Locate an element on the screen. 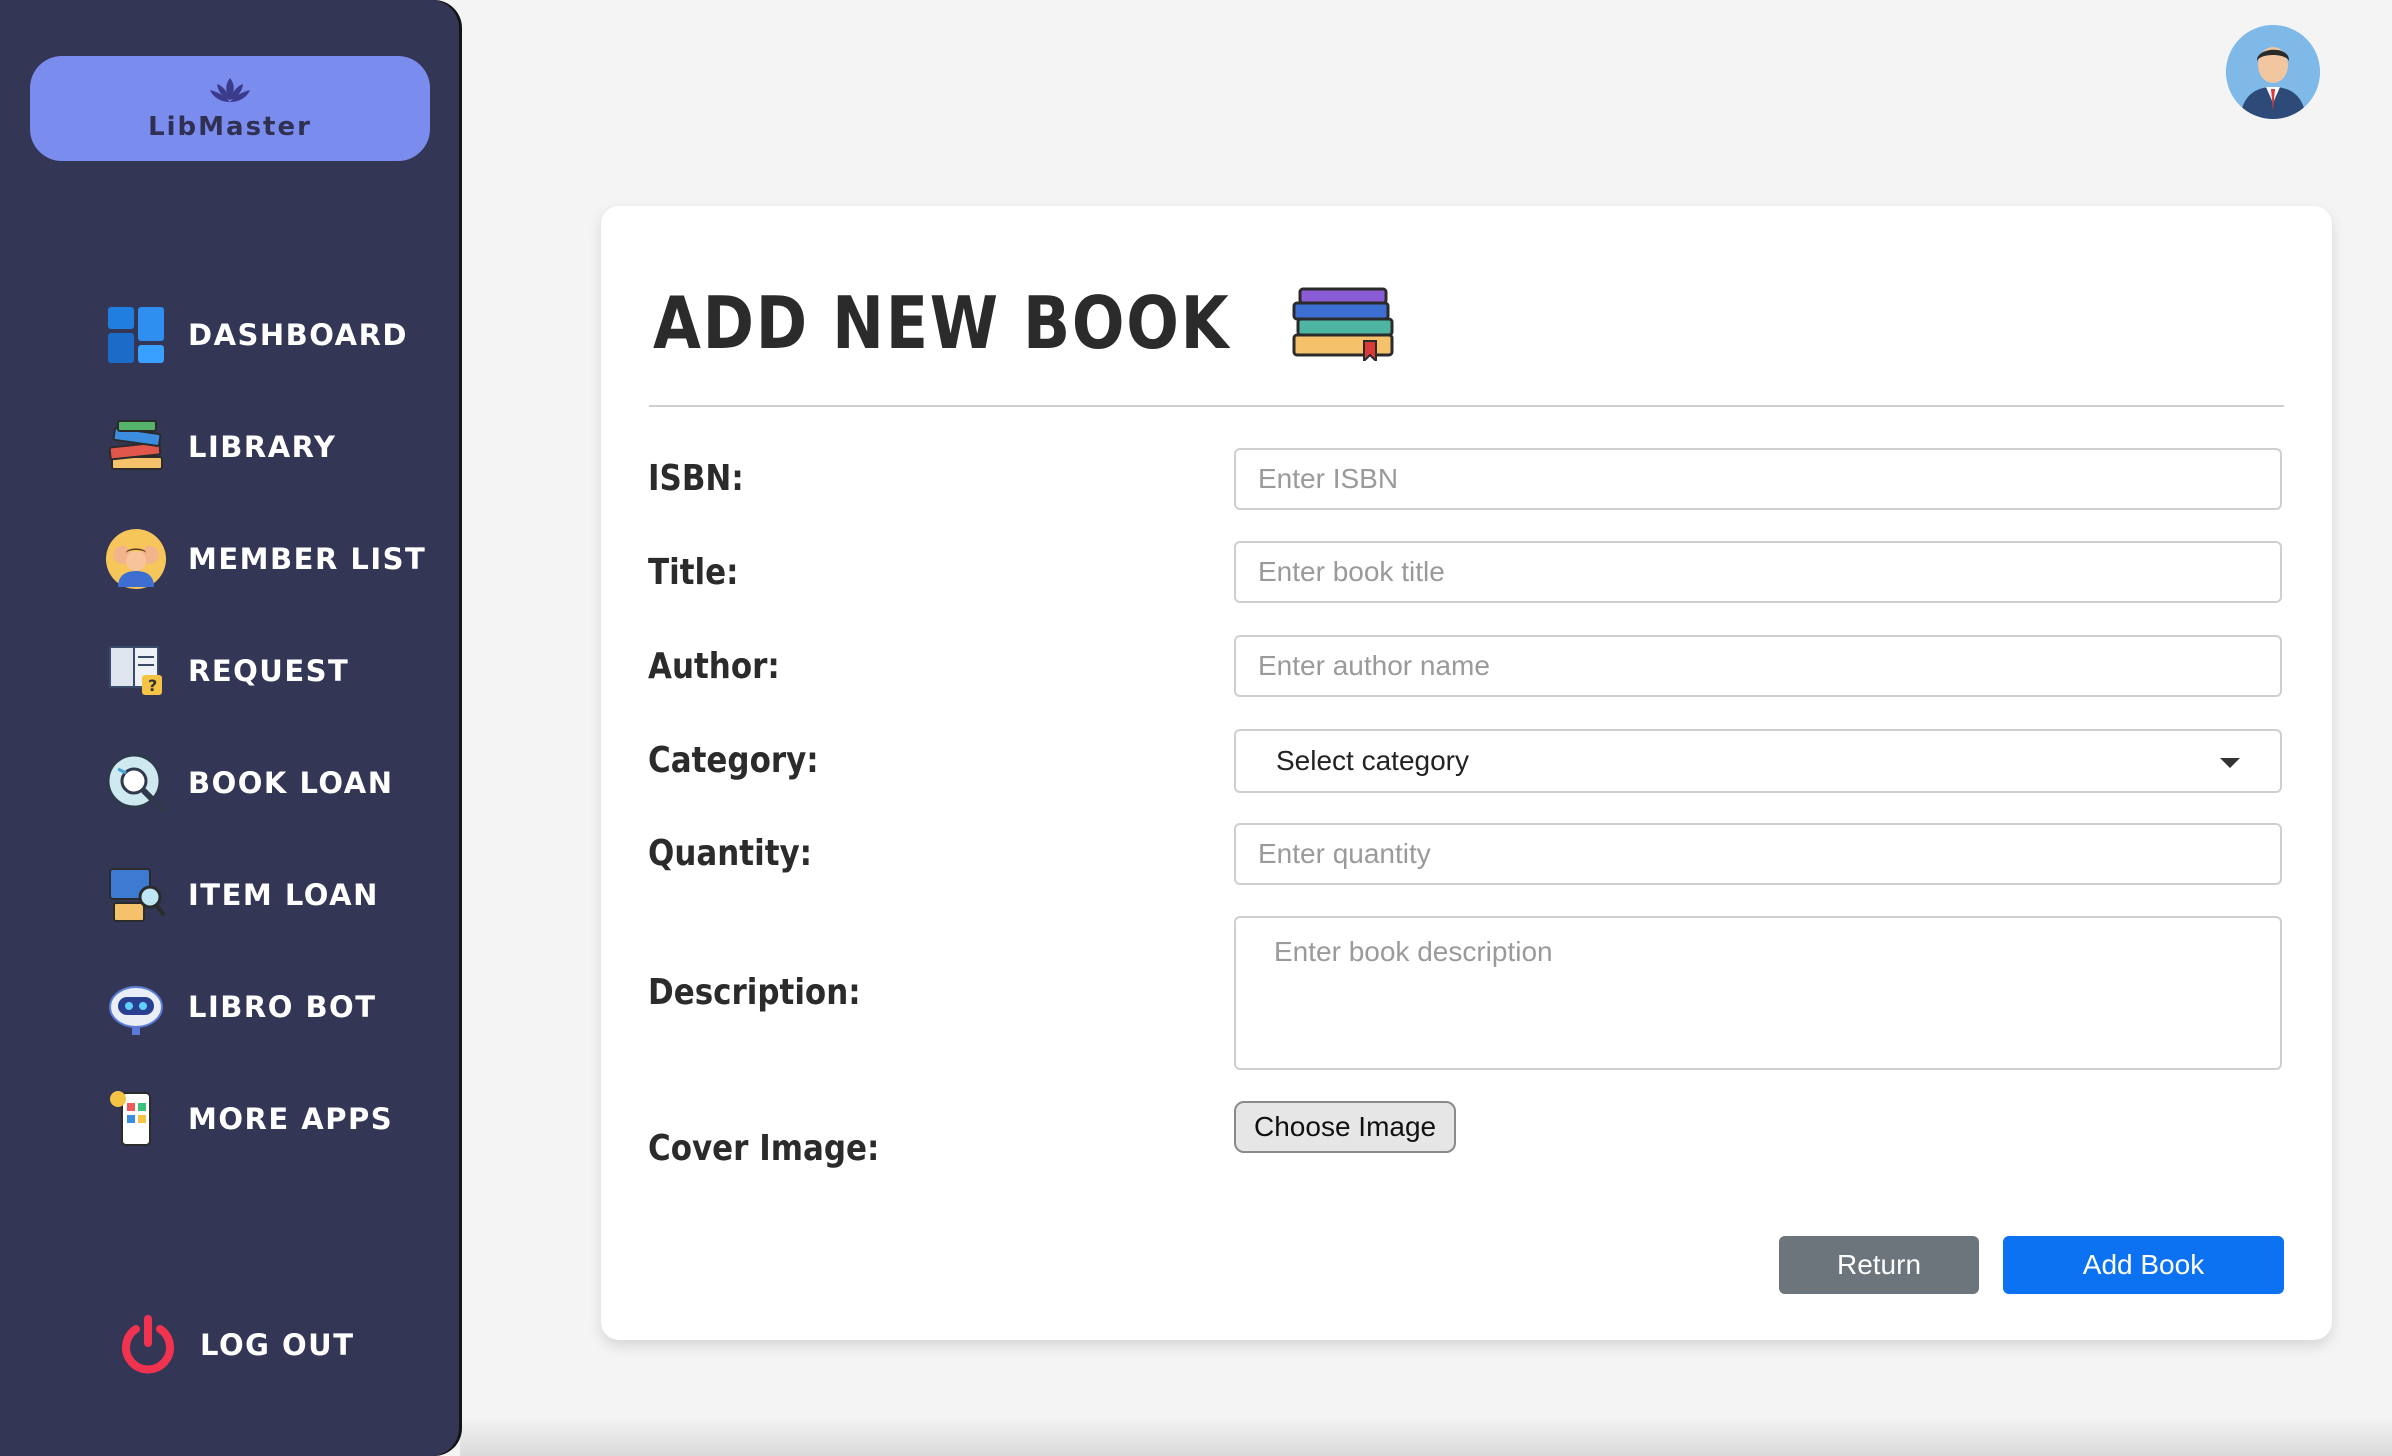 The height and width of the screenshot is (1456, 2392). title-label: Title: is located at coordinates (693, 572).